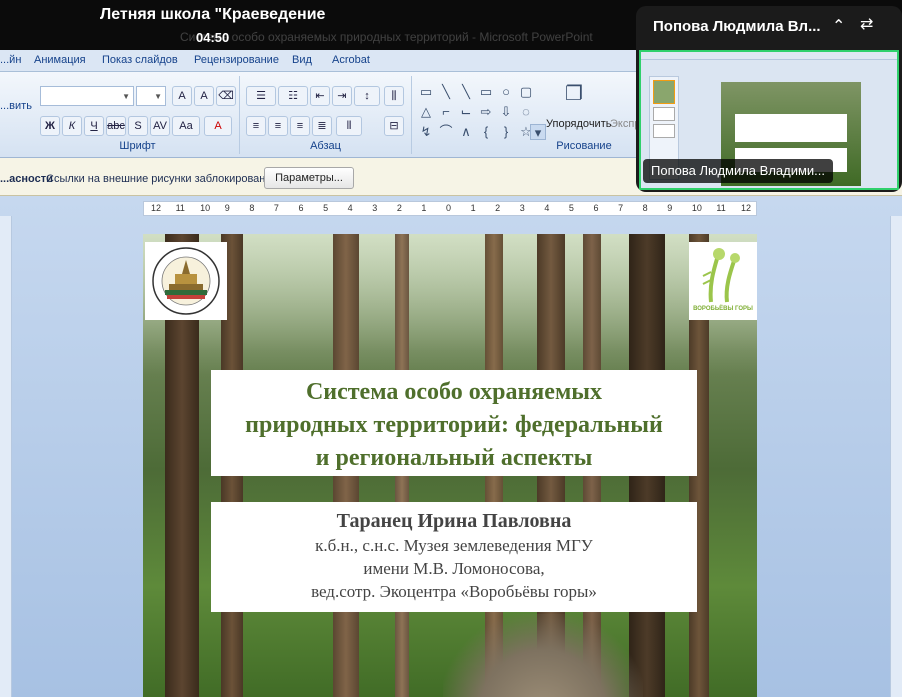 This screenshot has width=902, height=697. Describe the element at coordinates (574, 97) in the screenshot. I see `arrange-icon: ❐` at that location.